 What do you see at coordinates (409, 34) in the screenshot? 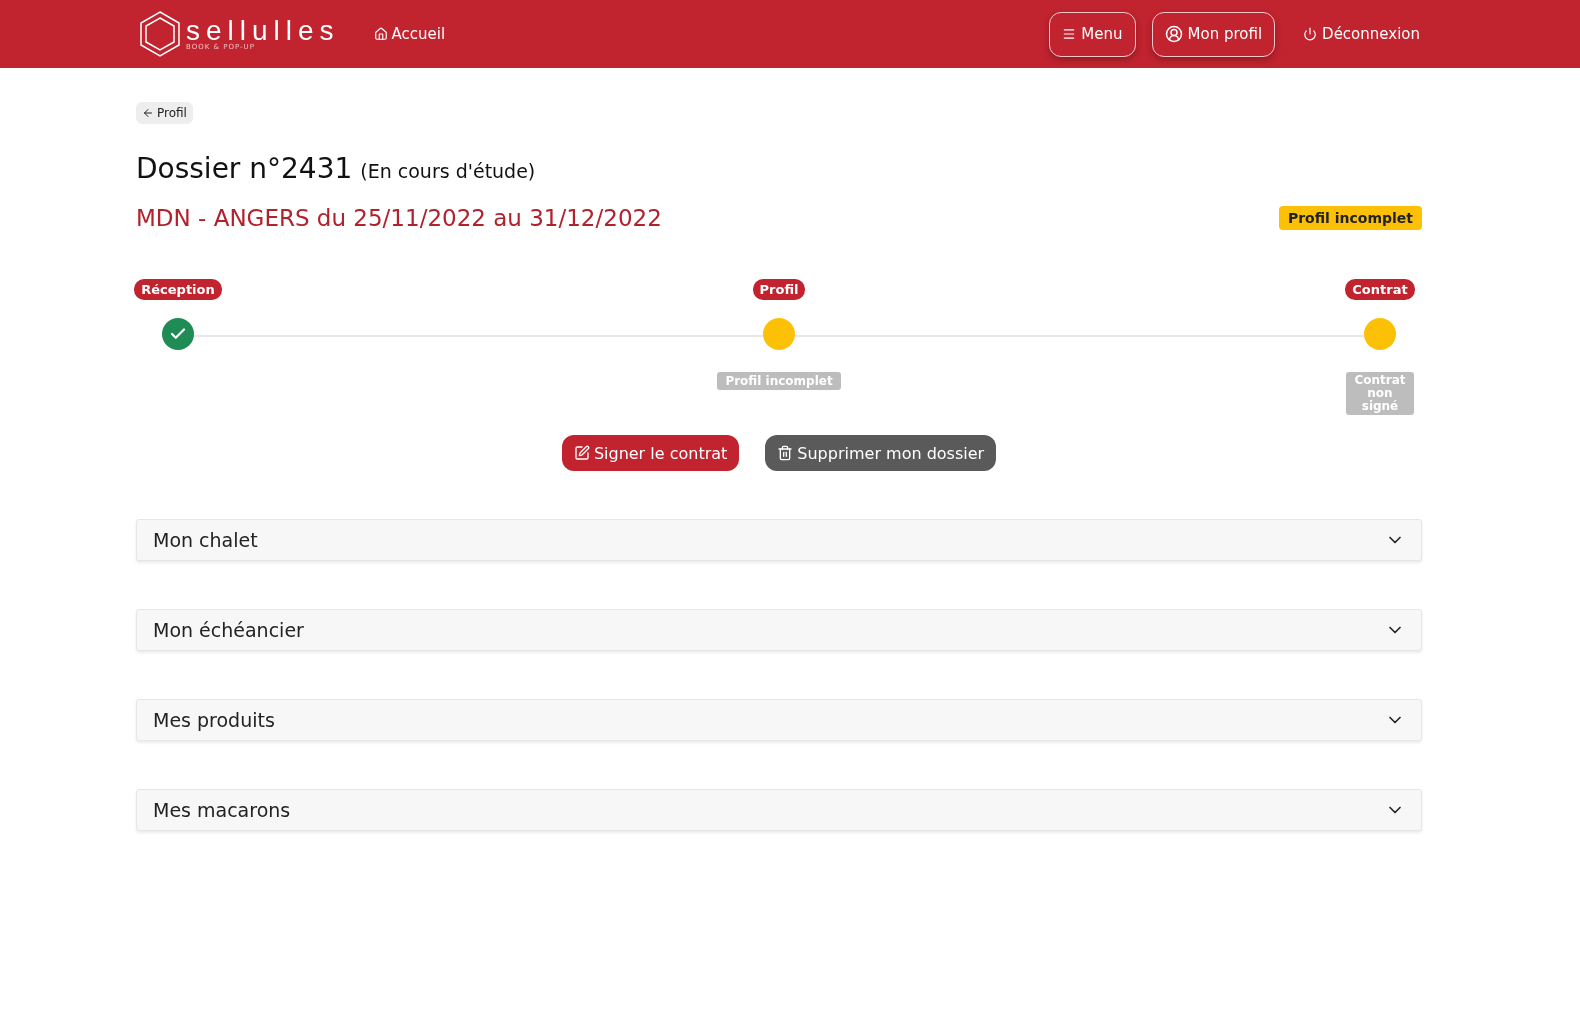
I see `home-link: Accueil` at bounding box center [409, 34].